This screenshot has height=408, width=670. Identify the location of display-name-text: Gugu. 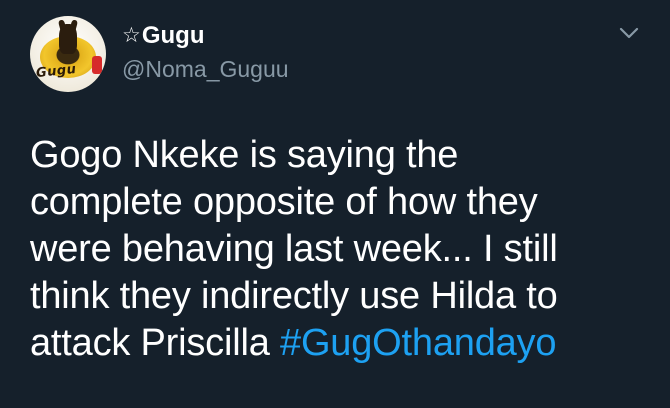
(173, 35).